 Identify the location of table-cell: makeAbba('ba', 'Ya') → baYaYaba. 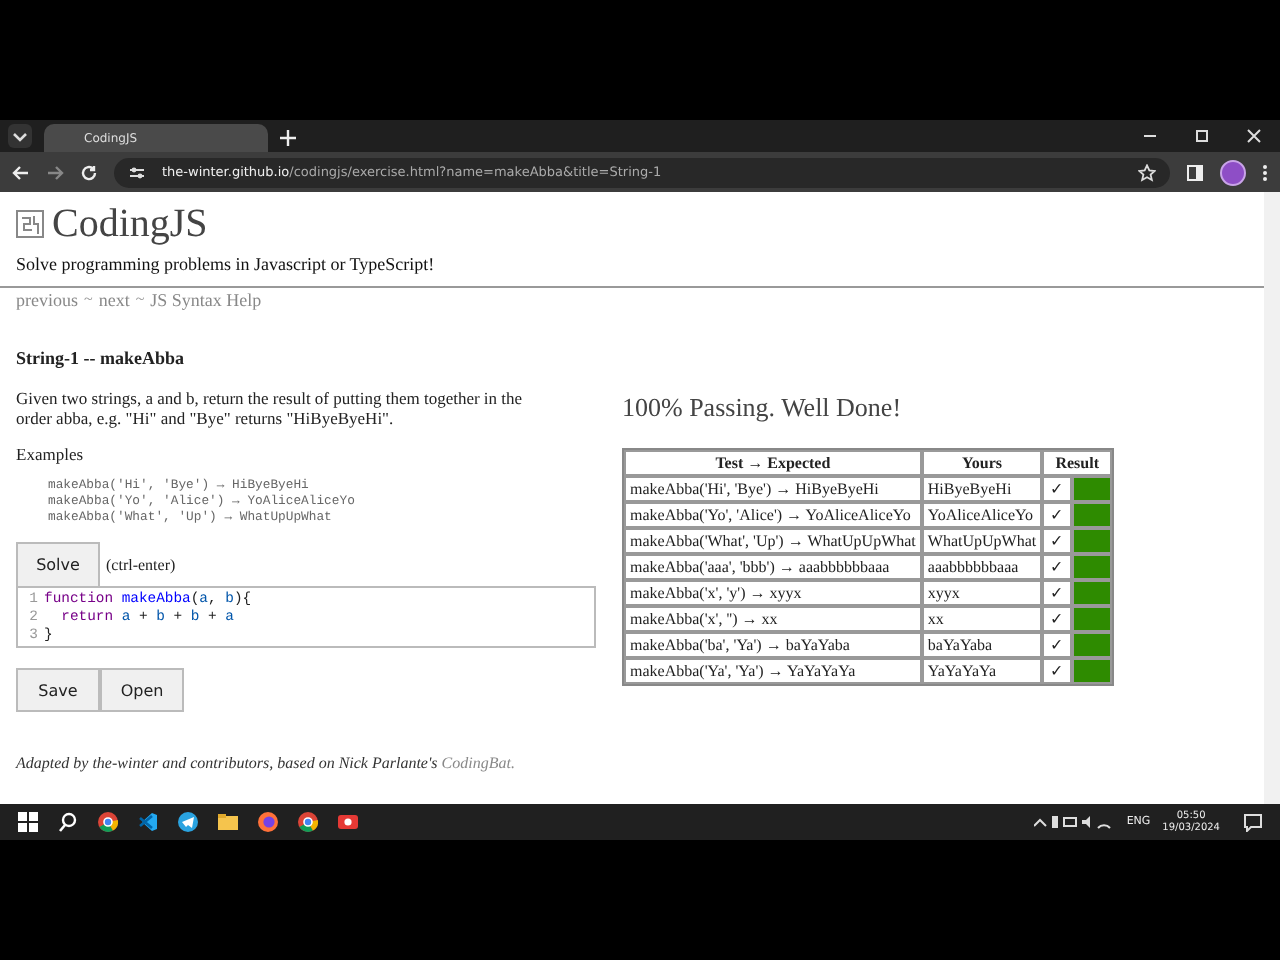
(773, 645).